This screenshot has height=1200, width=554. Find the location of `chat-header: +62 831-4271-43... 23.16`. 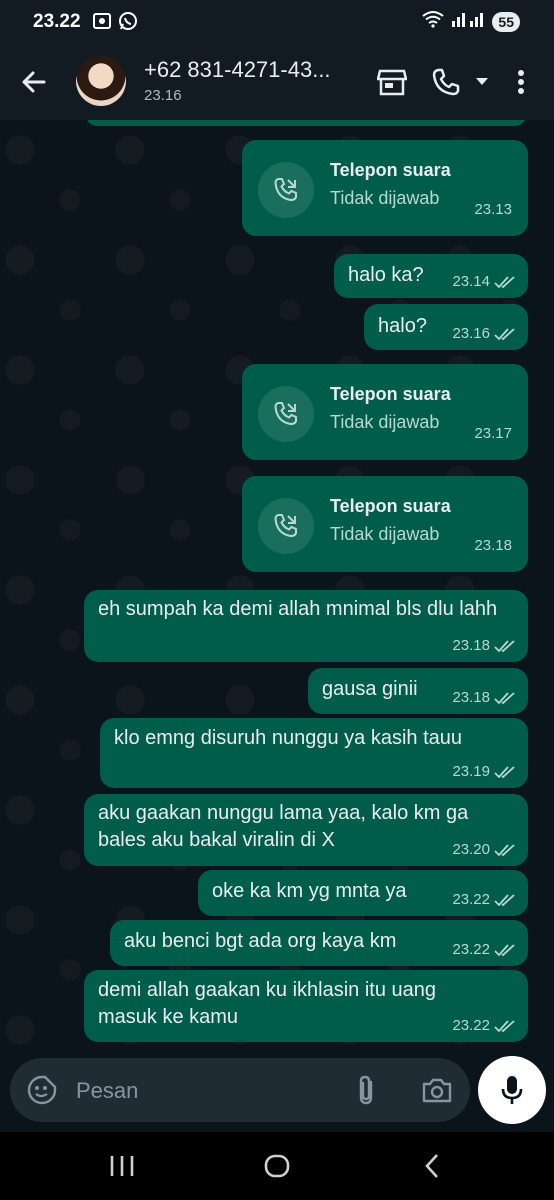

chat-header: +62 831-4271-43... 23.16 is located at coordinates (277, 82).